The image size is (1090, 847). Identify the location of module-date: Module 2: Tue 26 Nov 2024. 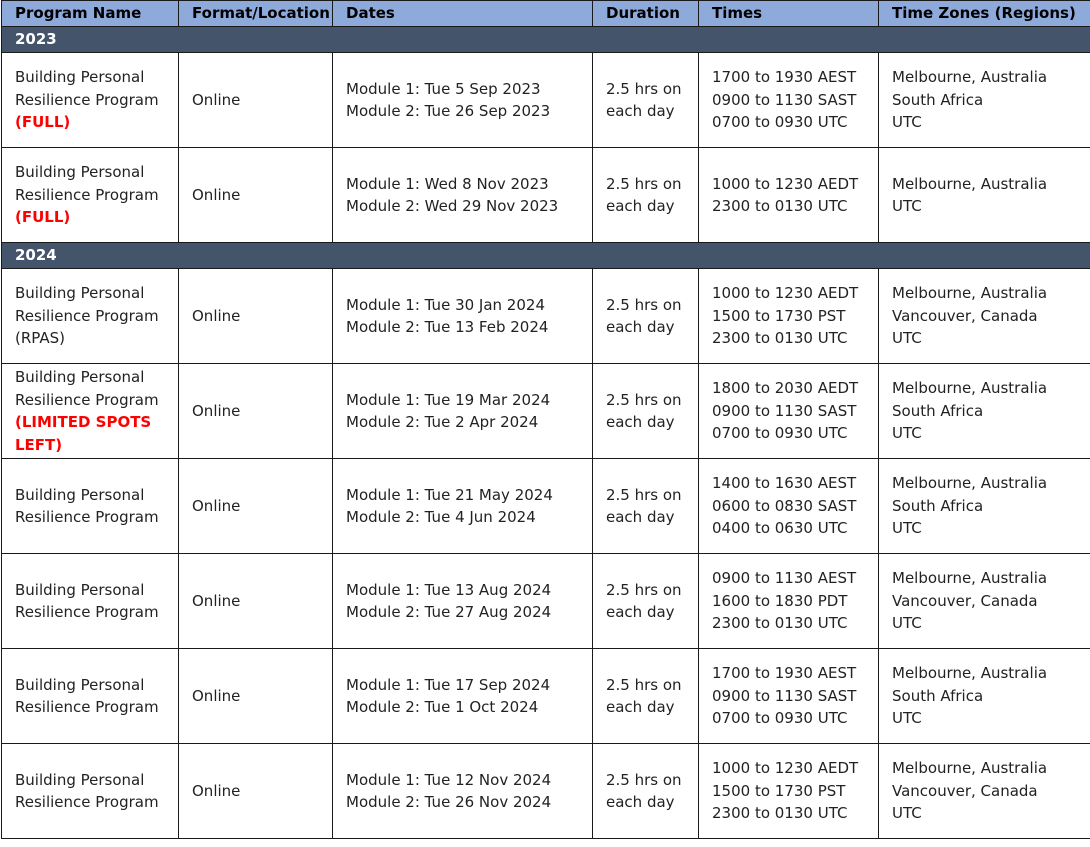
(449, 802).